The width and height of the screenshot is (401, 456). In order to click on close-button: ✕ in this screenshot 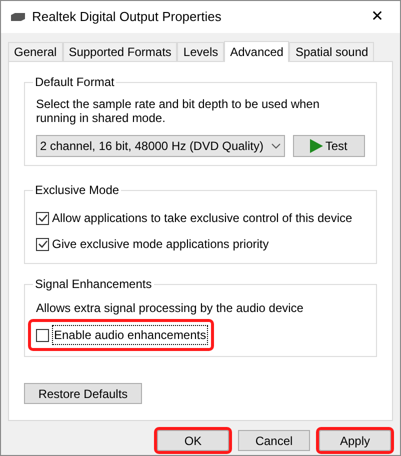, I will do `click(377, 17)`.